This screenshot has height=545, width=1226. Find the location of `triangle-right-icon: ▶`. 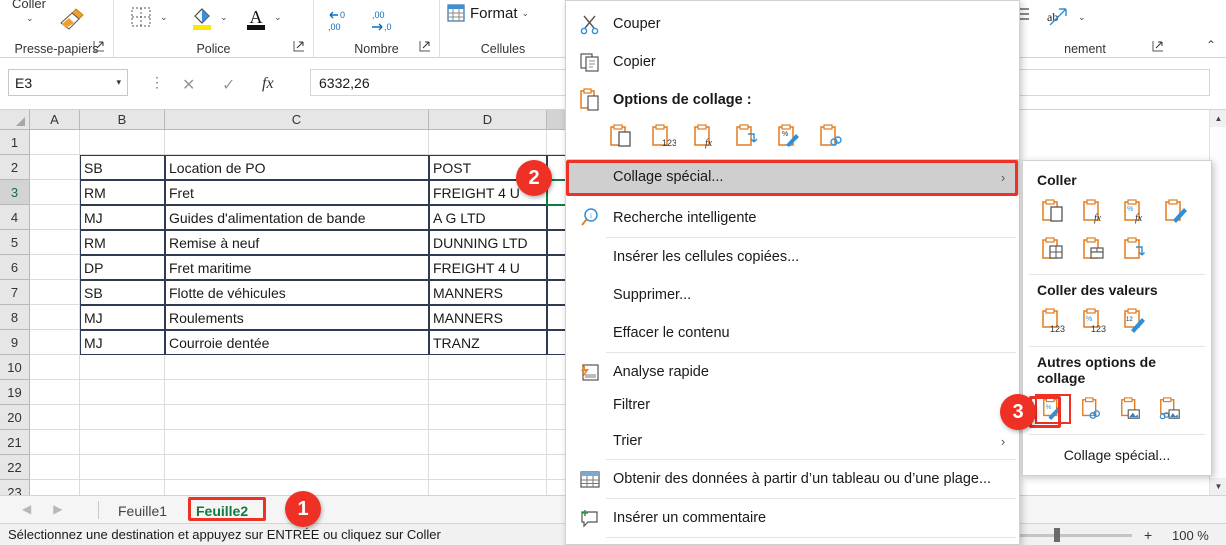

triangle-right-icon: ▶ is located at coordinates (57, 509).